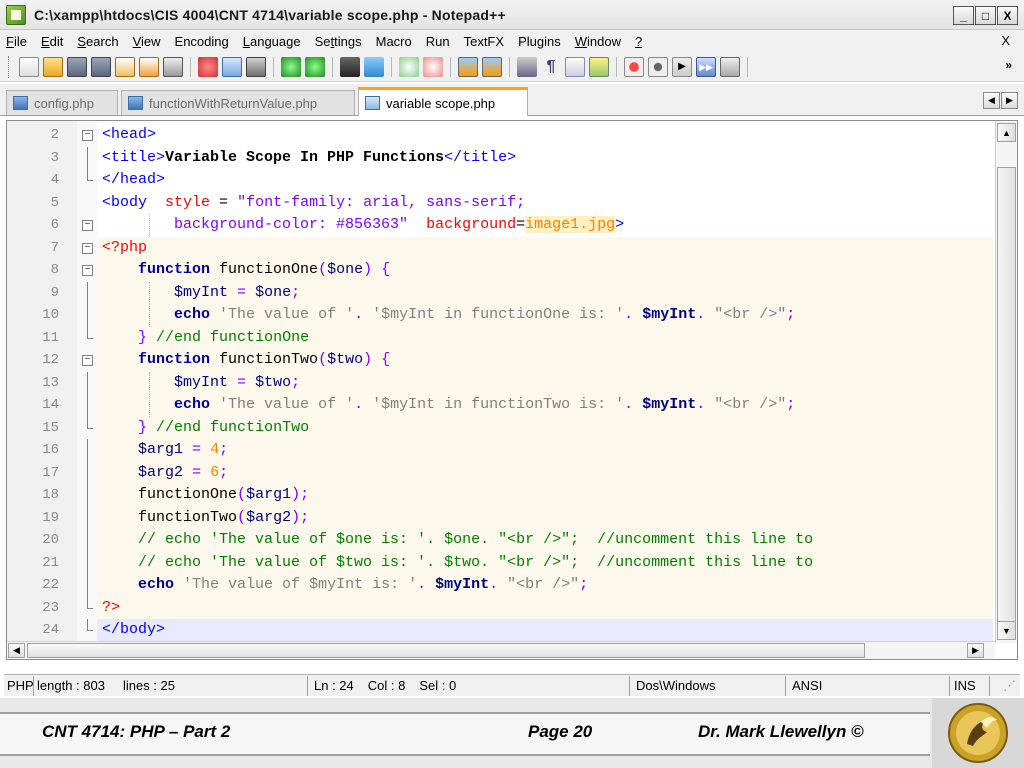 This screenshot has width=1024, height=768. What do you see at coordinates (256, 66) in the screenshot?
I see `paste-icon` at bounding box center [256, 66].